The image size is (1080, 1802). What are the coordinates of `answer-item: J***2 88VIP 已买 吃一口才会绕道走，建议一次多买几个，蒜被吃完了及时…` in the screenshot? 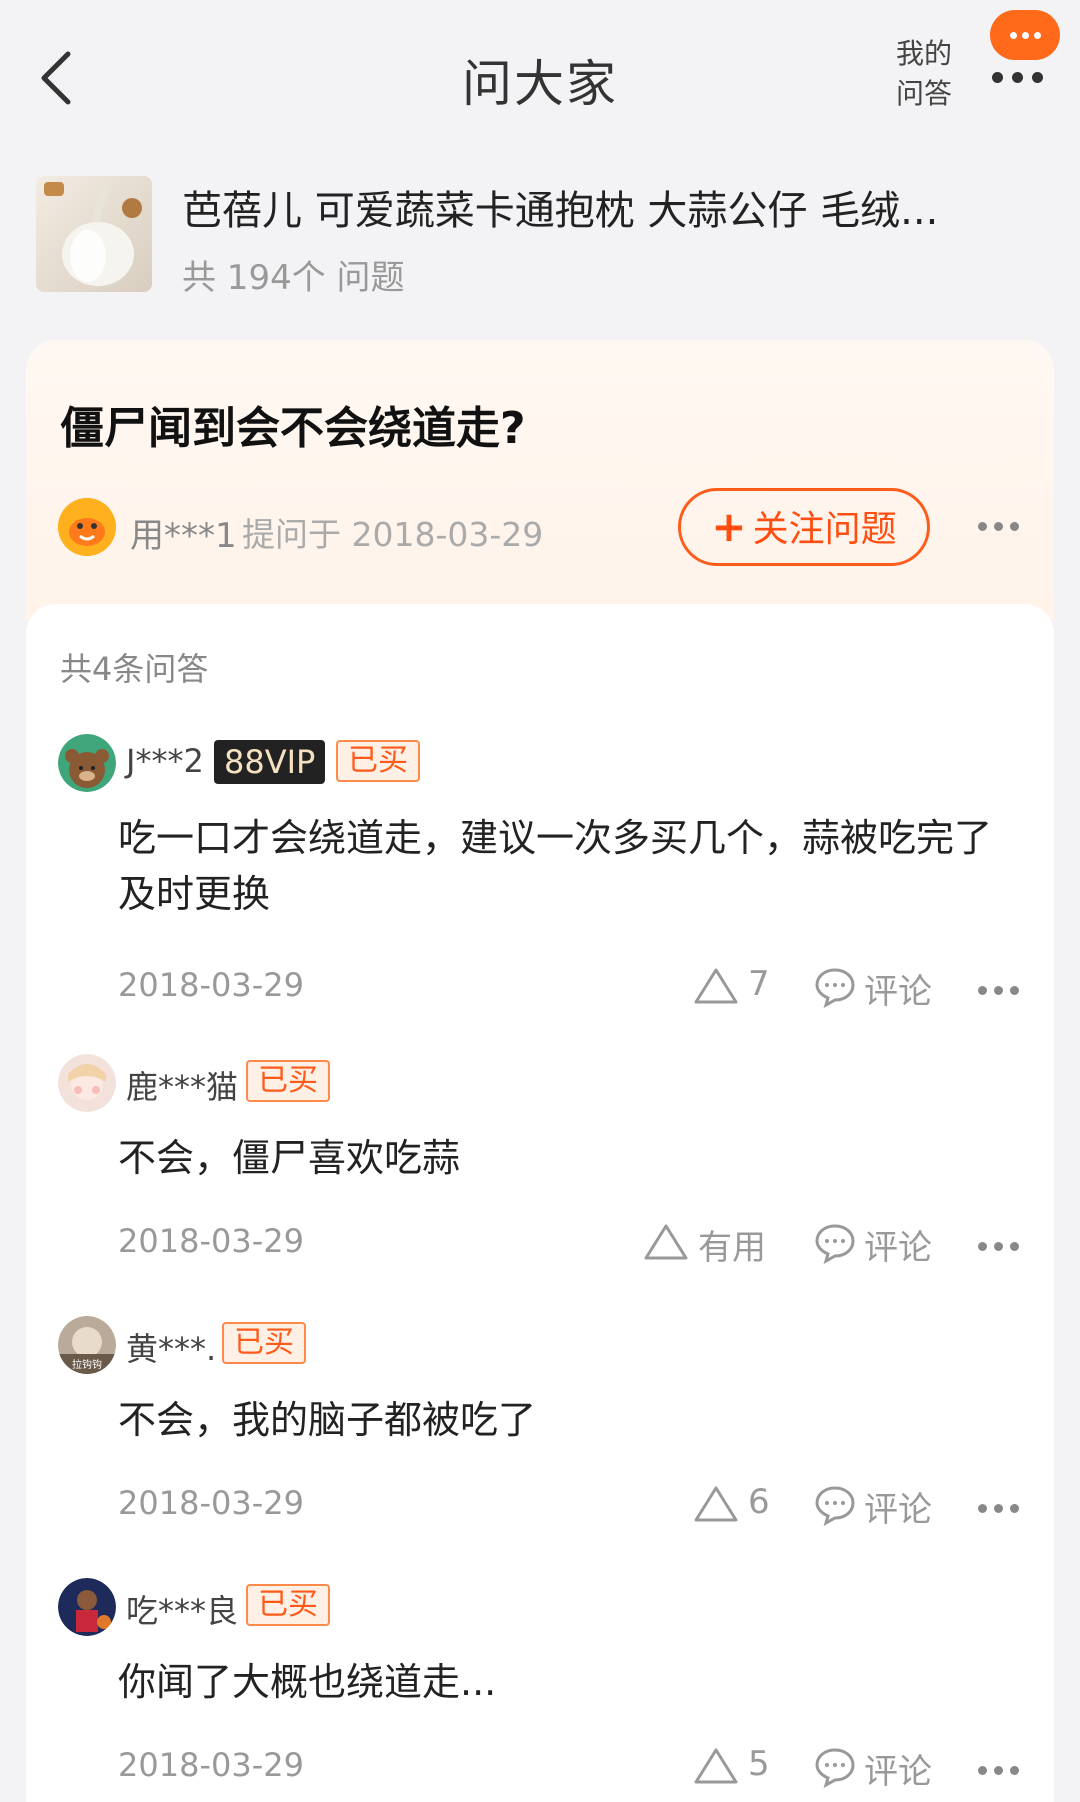 It's located at (540, 873).